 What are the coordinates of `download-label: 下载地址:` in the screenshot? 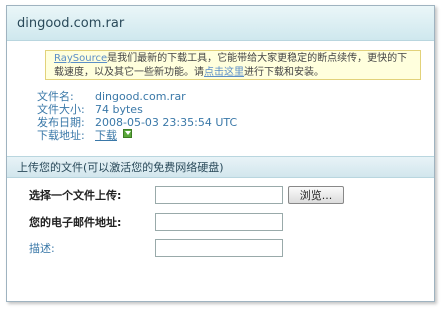 It's located at (61, 135).